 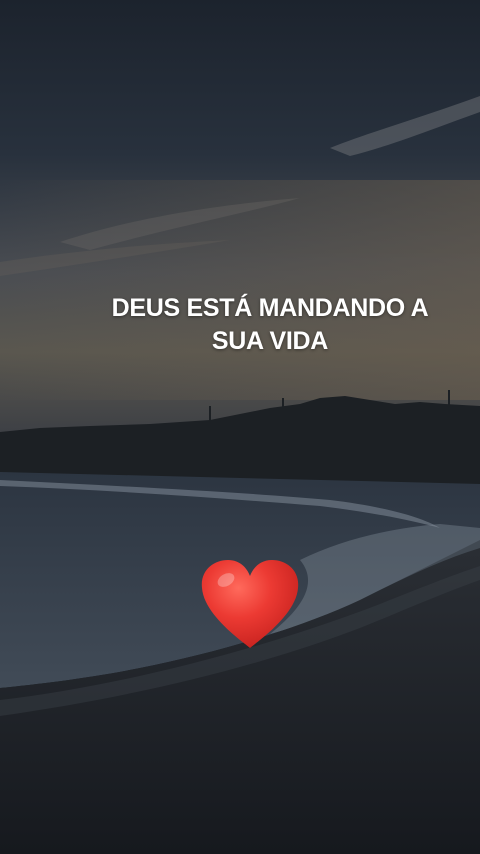 I want to click on overlay-caption: DEUS ESTÁ MANDANDO A SUA VIDA, so click(x=270, y=325).